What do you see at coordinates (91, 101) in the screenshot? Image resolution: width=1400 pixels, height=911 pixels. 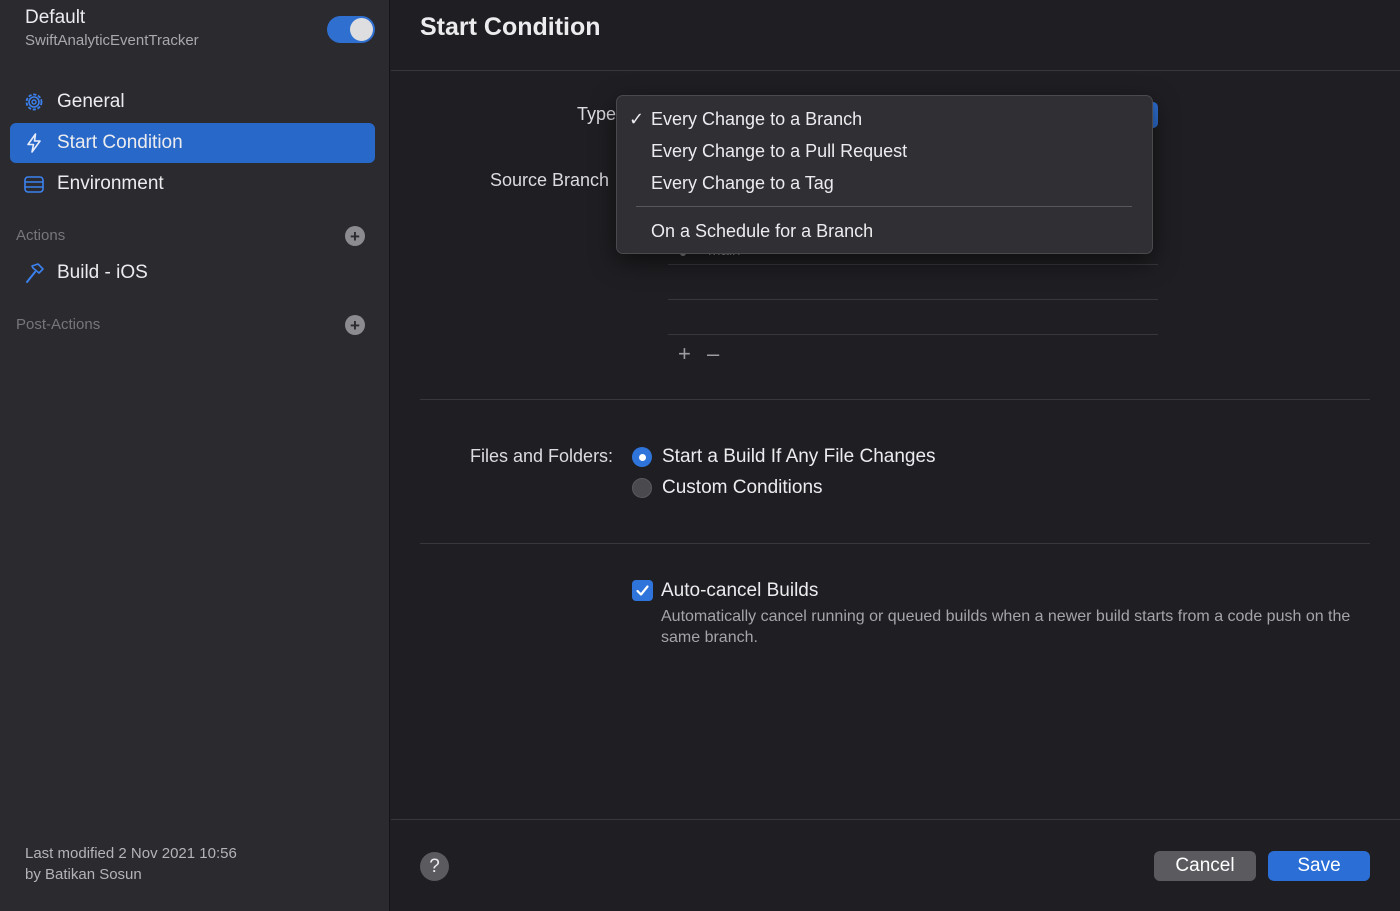 I see `sidebar-item-label: General` at bounding box center [91, 101].